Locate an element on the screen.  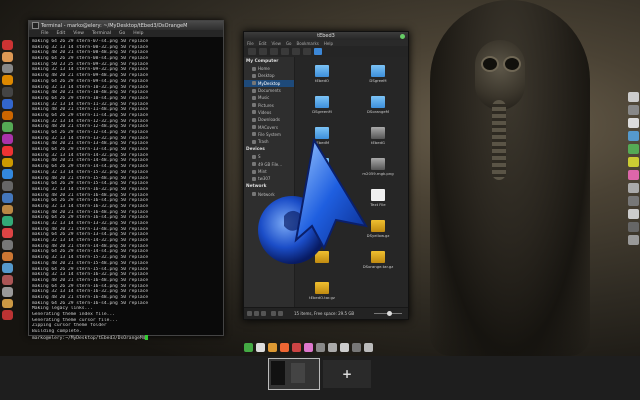
file-name: tEbedO is located at coordinates (322, 80).